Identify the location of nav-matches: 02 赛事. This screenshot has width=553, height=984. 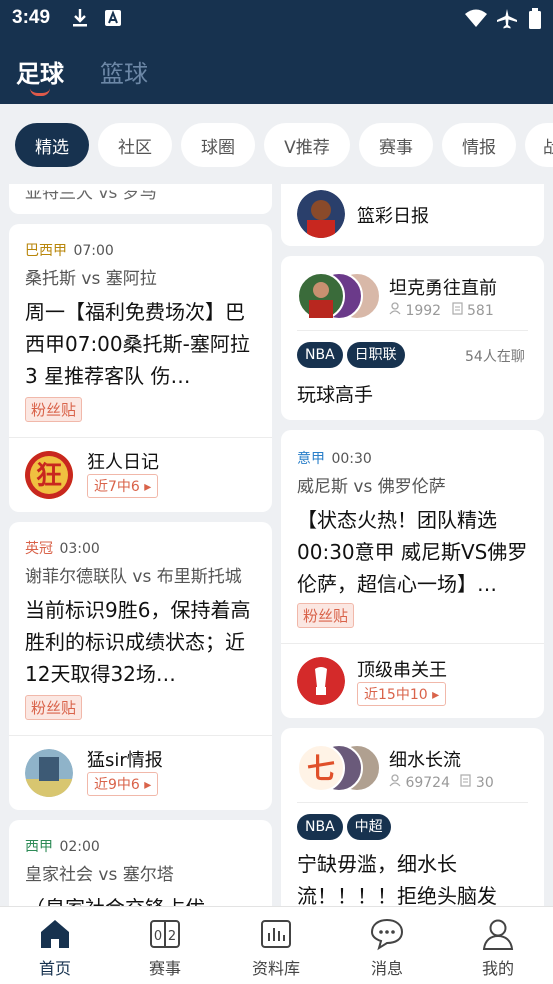
(165, 945).